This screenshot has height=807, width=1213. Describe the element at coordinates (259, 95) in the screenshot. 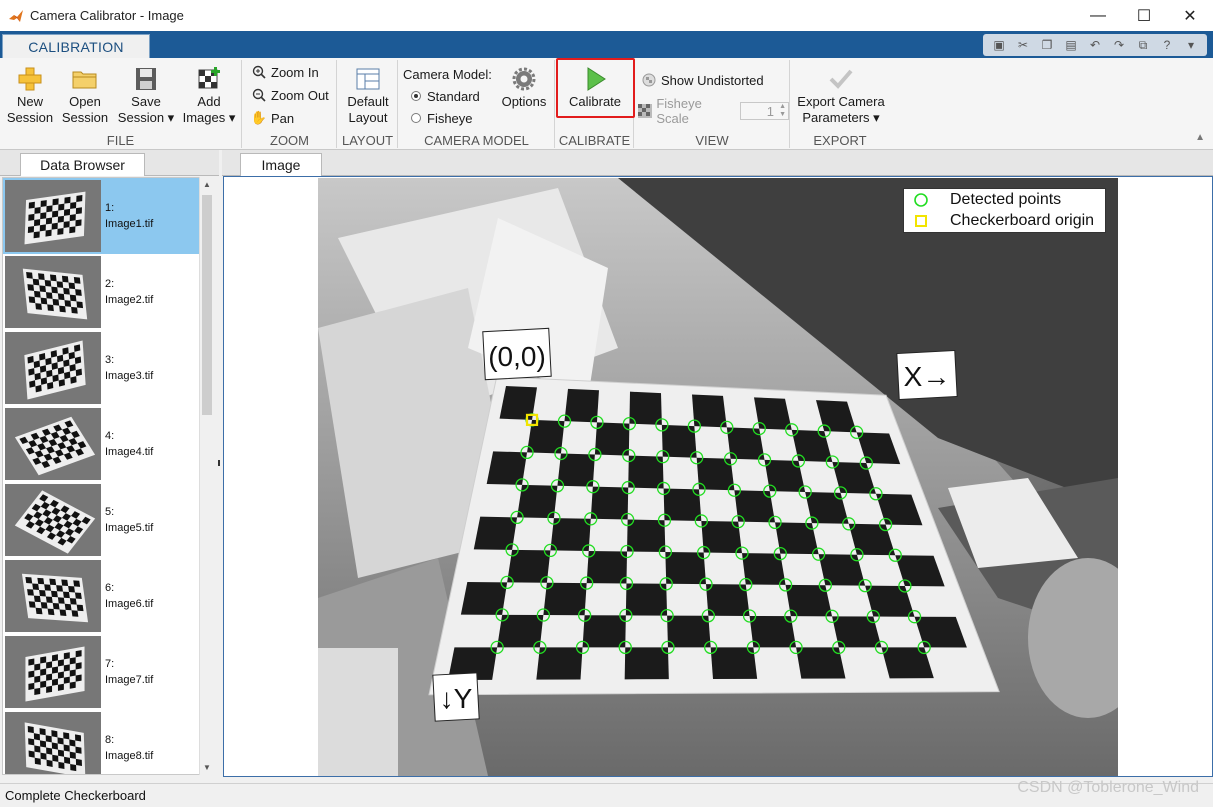

I see `zoom-out-icon` at that location.